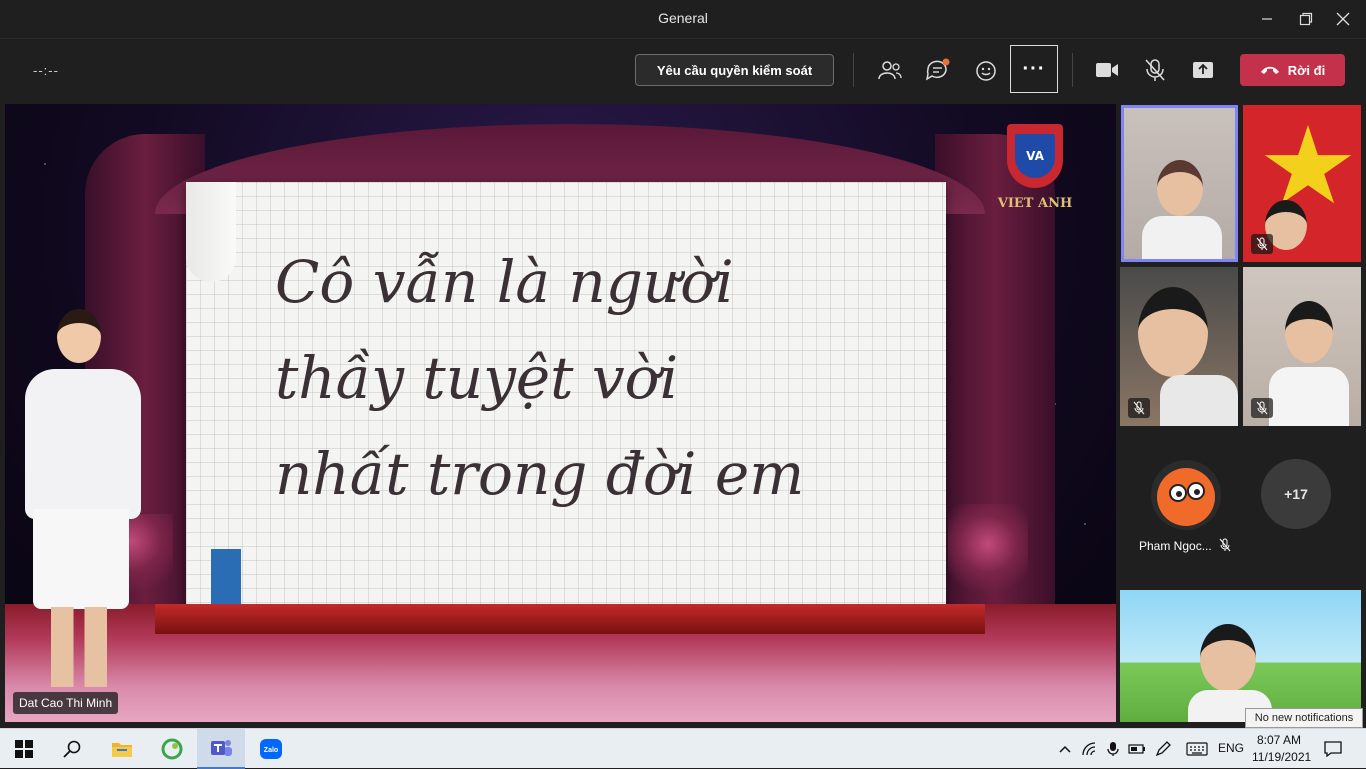  What do you see at coordinates (734, 70) in the screenshot?
I see `request-control-button: Yêu cầu quyền kiểm soát` at bounding box center [734, 70].